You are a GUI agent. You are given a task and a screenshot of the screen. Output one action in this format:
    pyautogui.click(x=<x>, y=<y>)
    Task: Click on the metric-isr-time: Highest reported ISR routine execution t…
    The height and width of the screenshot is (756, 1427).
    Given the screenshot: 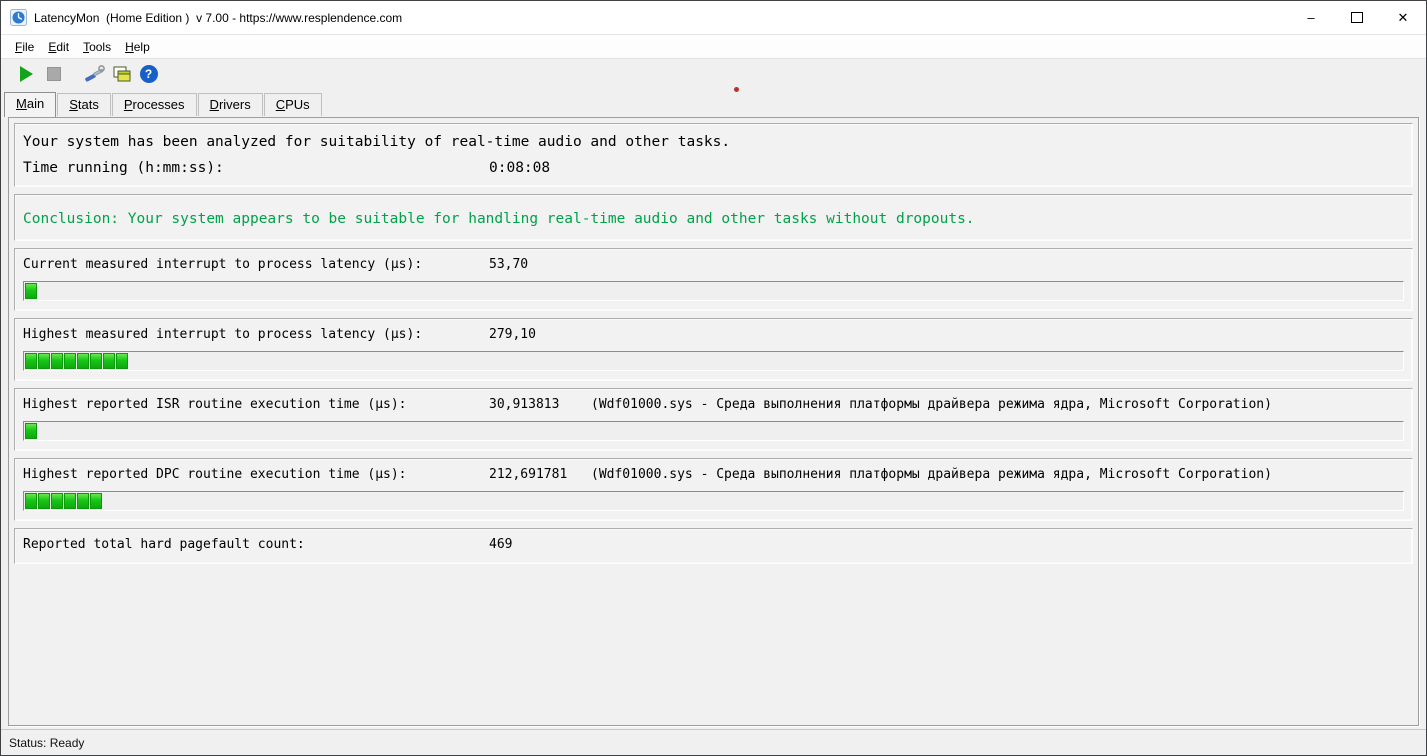 What is the action you would take?
    pyautogui.click(x=713, y=419)
    